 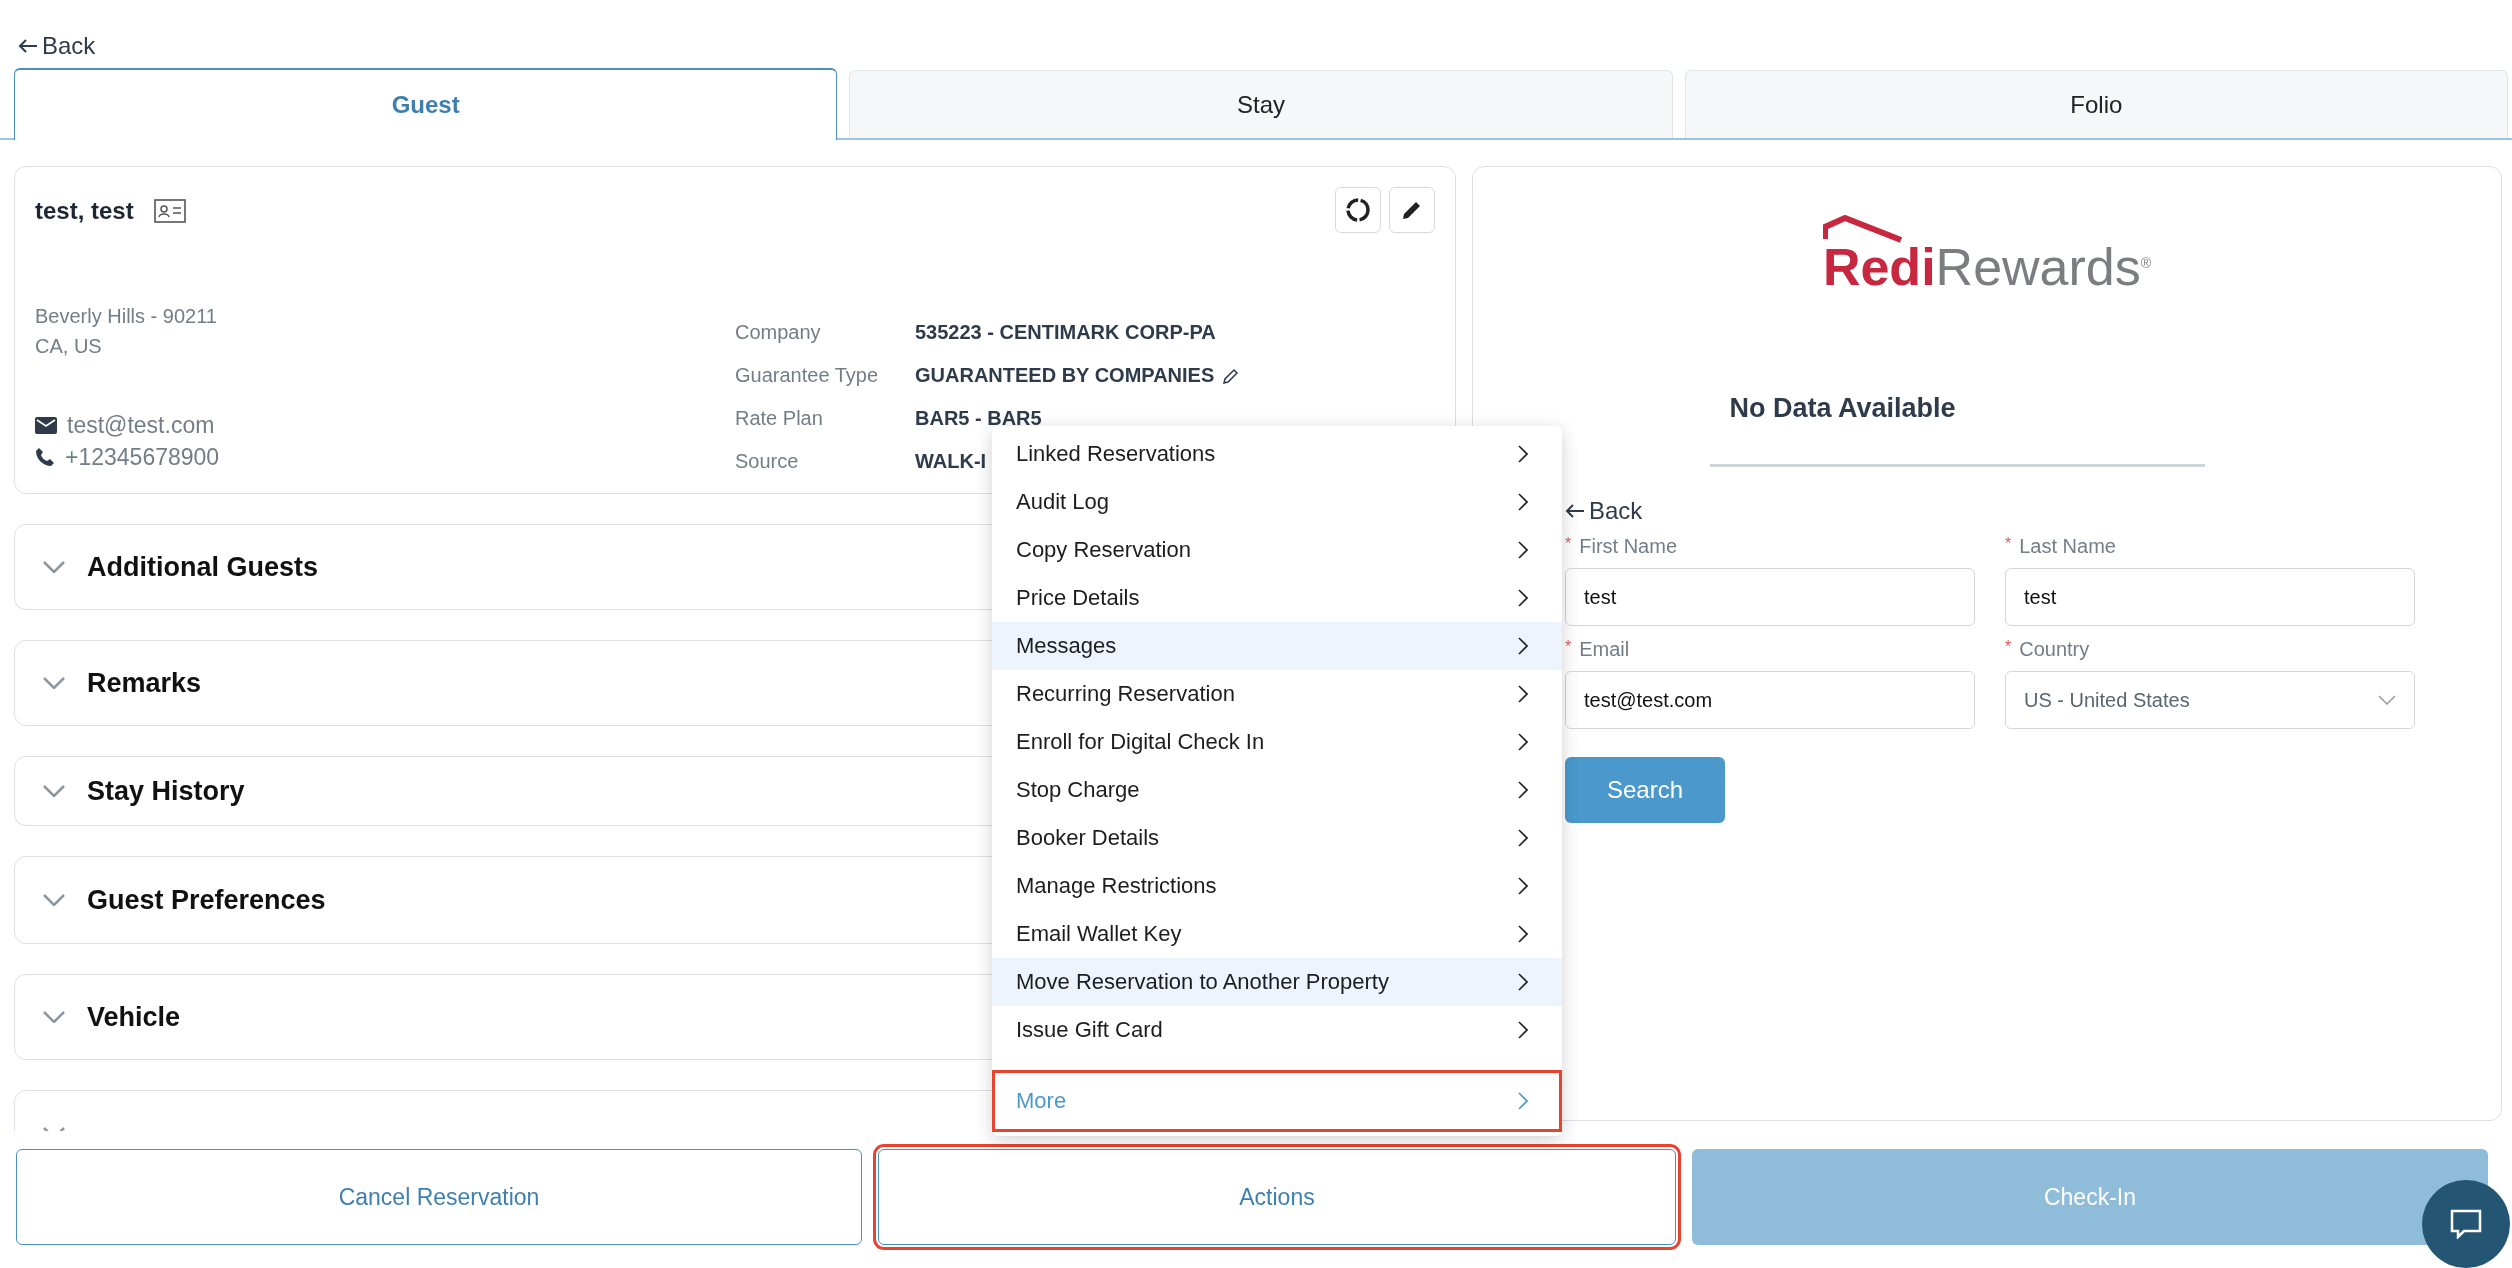 What do you see at coordinates (779, 418) in the screenshot?
I see `detail-label: Rate Plan` at bounding box center [779, 418].